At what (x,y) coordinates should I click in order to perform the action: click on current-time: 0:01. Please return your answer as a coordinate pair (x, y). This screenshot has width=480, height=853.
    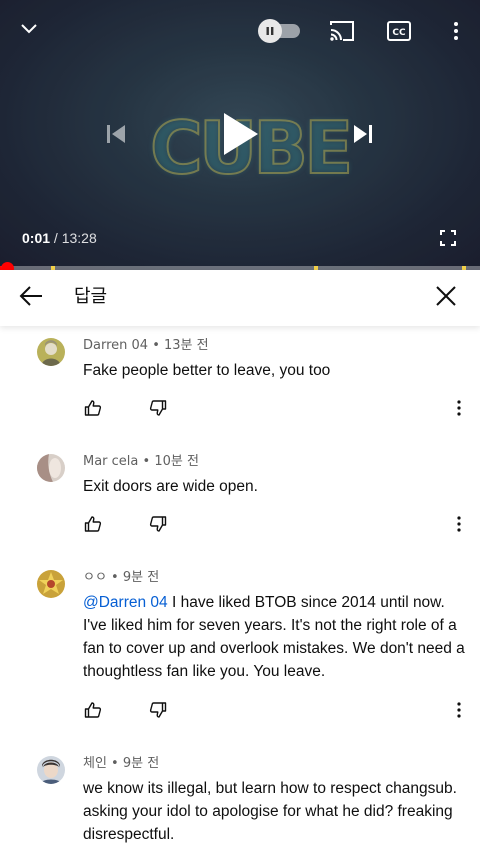
    Looking at the image, I should click on (36, 238).